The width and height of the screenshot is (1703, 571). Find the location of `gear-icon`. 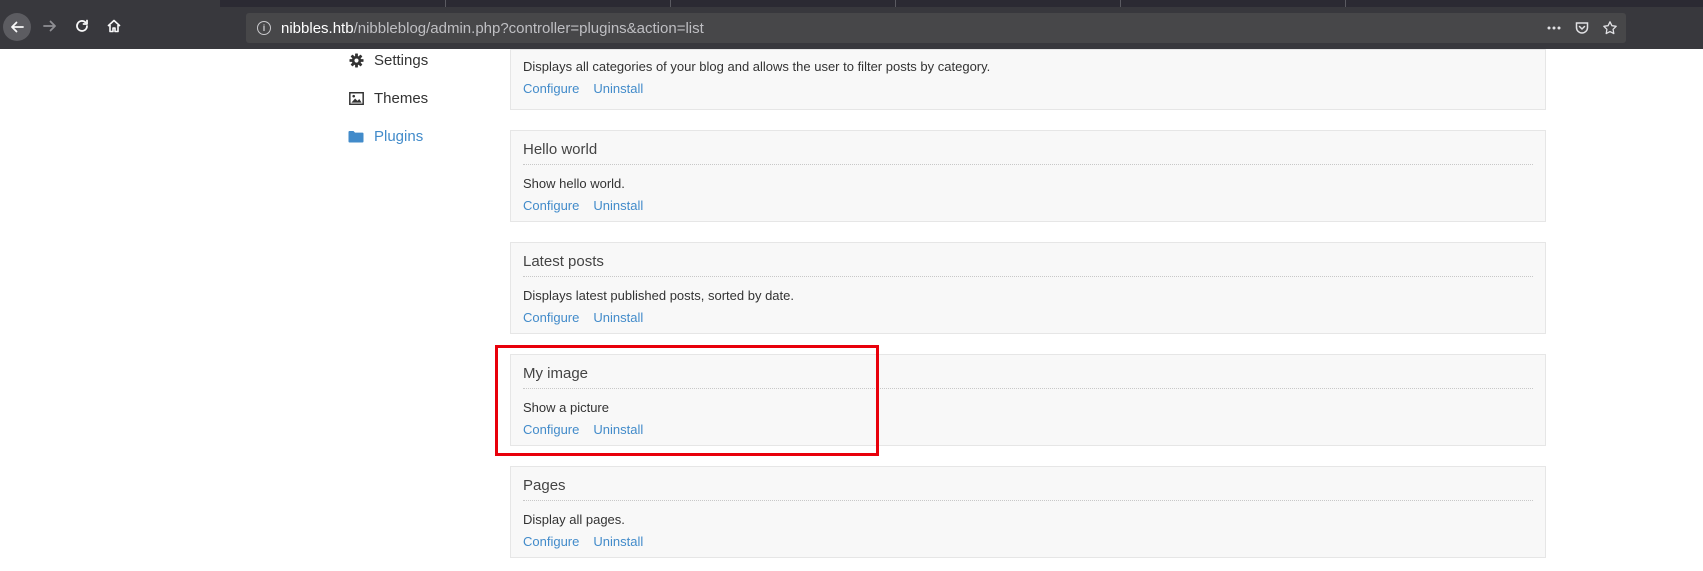

gear-icon is located at coordinates (356, 60).